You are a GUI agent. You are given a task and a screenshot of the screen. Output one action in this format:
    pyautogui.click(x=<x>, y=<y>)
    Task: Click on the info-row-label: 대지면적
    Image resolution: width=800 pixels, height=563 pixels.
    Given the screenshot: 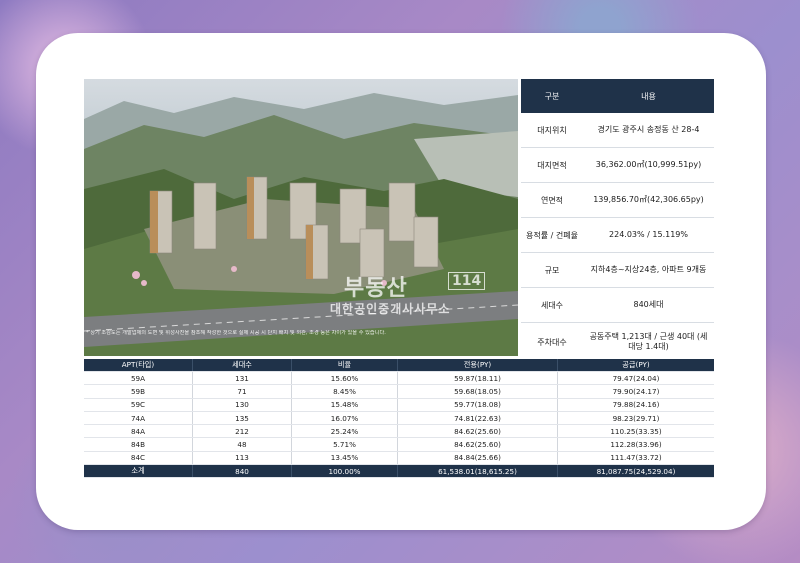 What is the action you would take?
    pyautogui.click(x=552, y=165)
    